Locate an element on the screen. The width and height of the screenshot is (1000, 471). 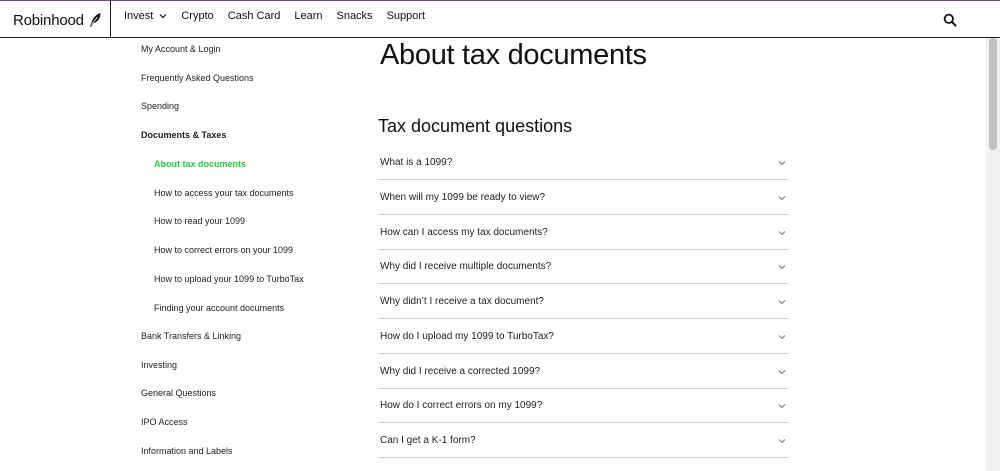
faq-question: Why did I receive multiple documents? is located at coordinates (465, 266).